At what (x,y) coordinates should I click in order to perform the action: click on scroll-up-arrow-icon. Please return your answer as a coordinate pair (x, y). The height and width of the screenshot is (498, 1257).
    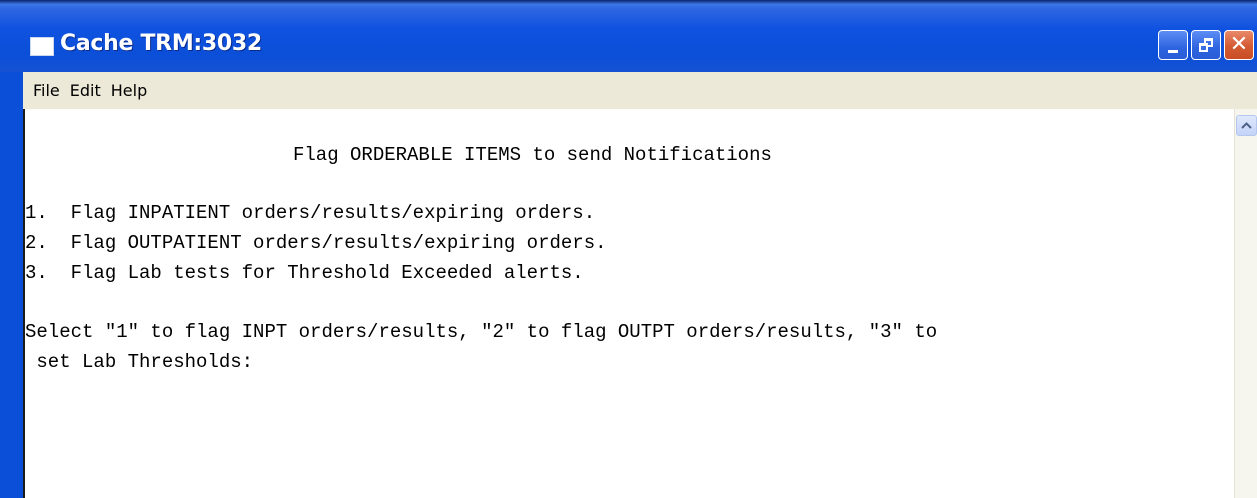
    Looking at the image, I should click on (1246, 125).